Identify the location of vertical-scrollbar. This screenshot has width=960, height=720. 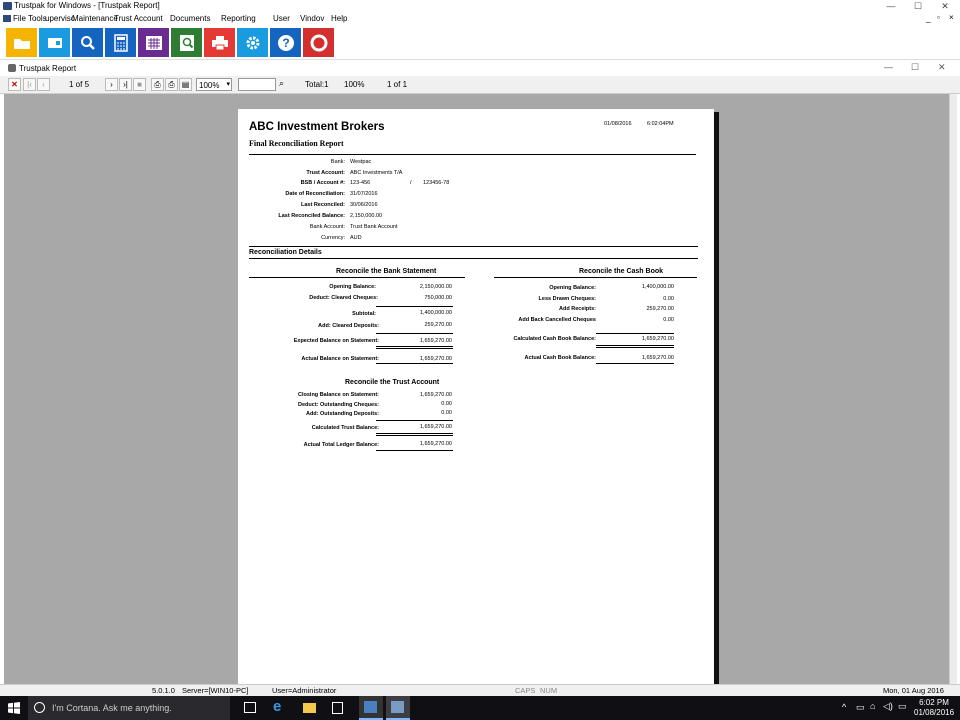
(953, 389).